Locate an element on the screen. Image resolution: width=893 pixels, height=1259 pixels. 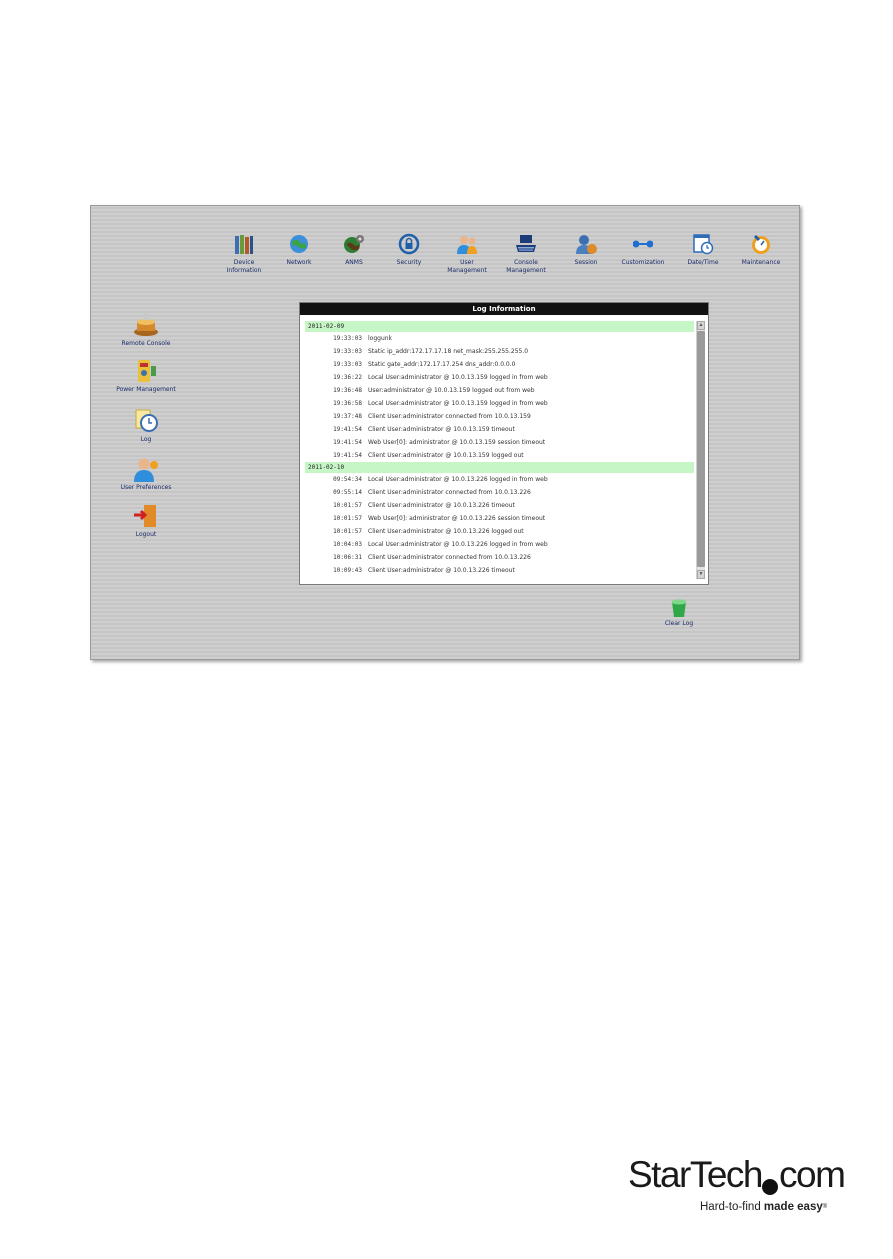
wrench-icon is located at coordinates (643, 244).